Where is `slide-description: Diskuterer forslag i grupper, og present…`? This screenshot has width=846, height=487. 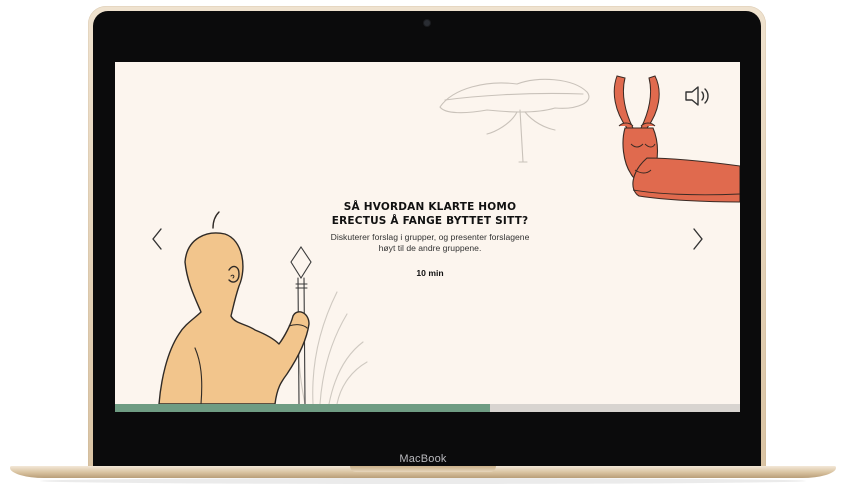
slide-description: Diskuterer forslag i grupper, og present… is located at coordinates (430, 243).